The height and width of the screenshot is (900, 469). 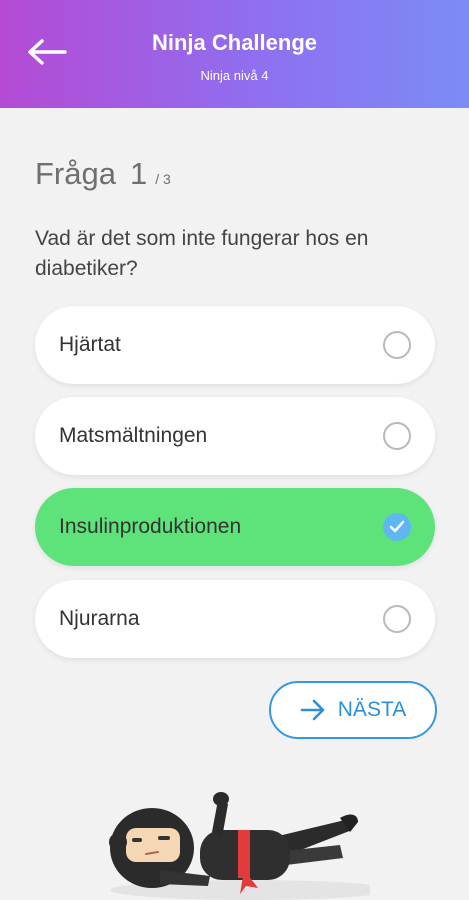 I want to click on question-counter: Fråga 1 / 3, so click(x=103, y=174).